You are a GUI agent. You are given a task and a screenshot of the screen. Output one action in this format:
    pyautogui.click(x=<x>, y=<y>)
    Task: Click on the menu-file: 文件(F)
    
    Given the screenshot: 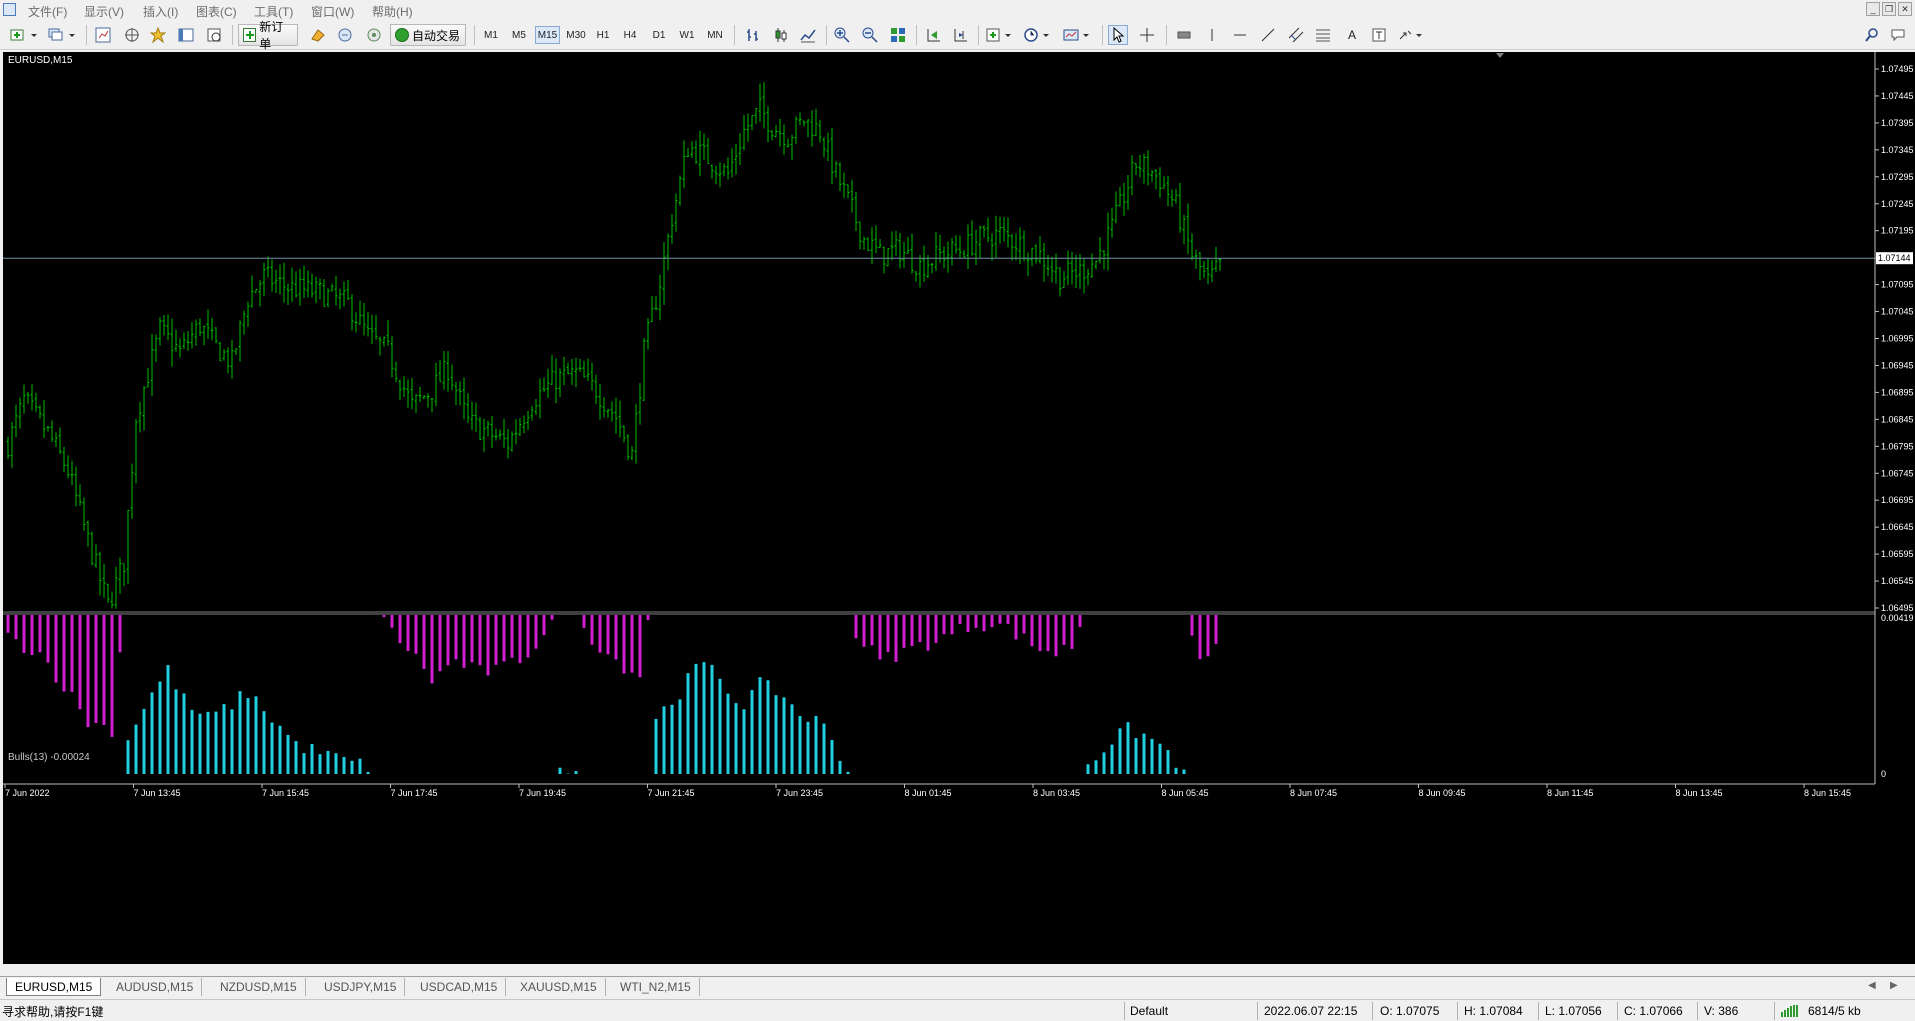 What is the action you would take?
    pyautogui.click(x=47, y=11)
    